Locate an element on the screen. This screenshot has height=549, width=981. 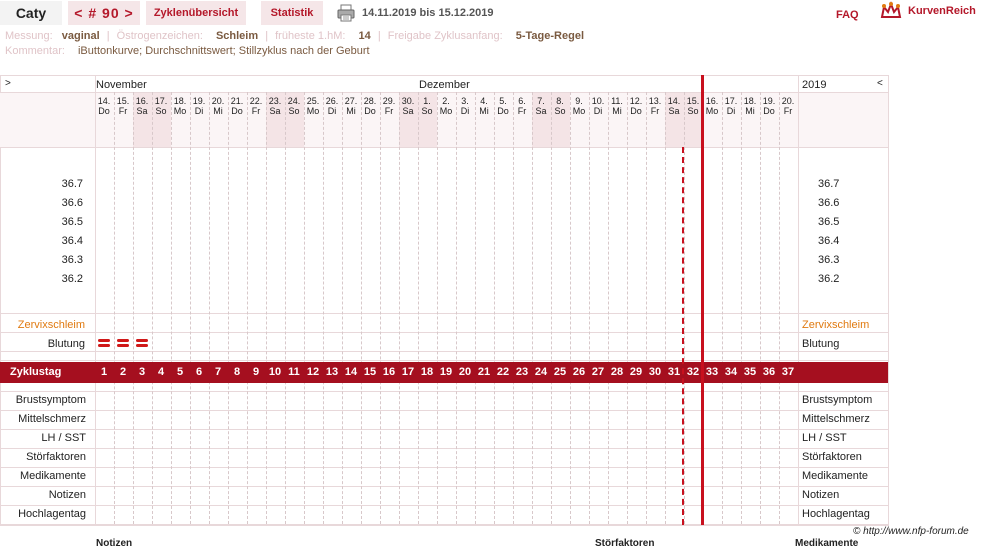
crown-logo-icon is located at coordinates (891, 11).